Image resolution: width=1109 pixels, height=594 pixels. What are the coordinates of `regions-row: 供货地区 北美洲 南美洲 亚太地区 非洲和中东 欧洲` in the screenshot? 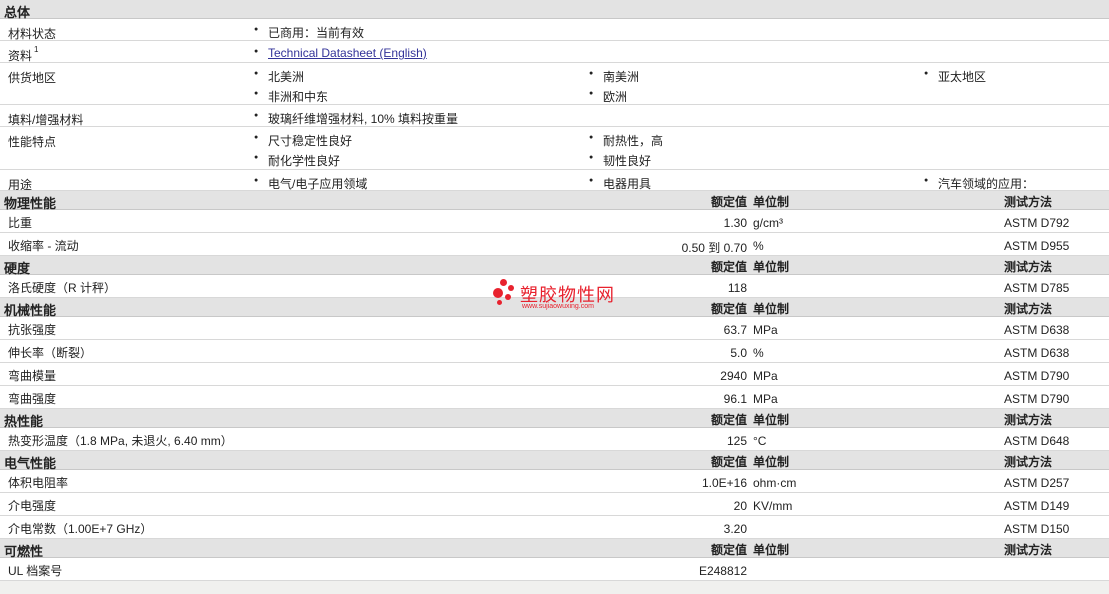 It's located at (554, 84).